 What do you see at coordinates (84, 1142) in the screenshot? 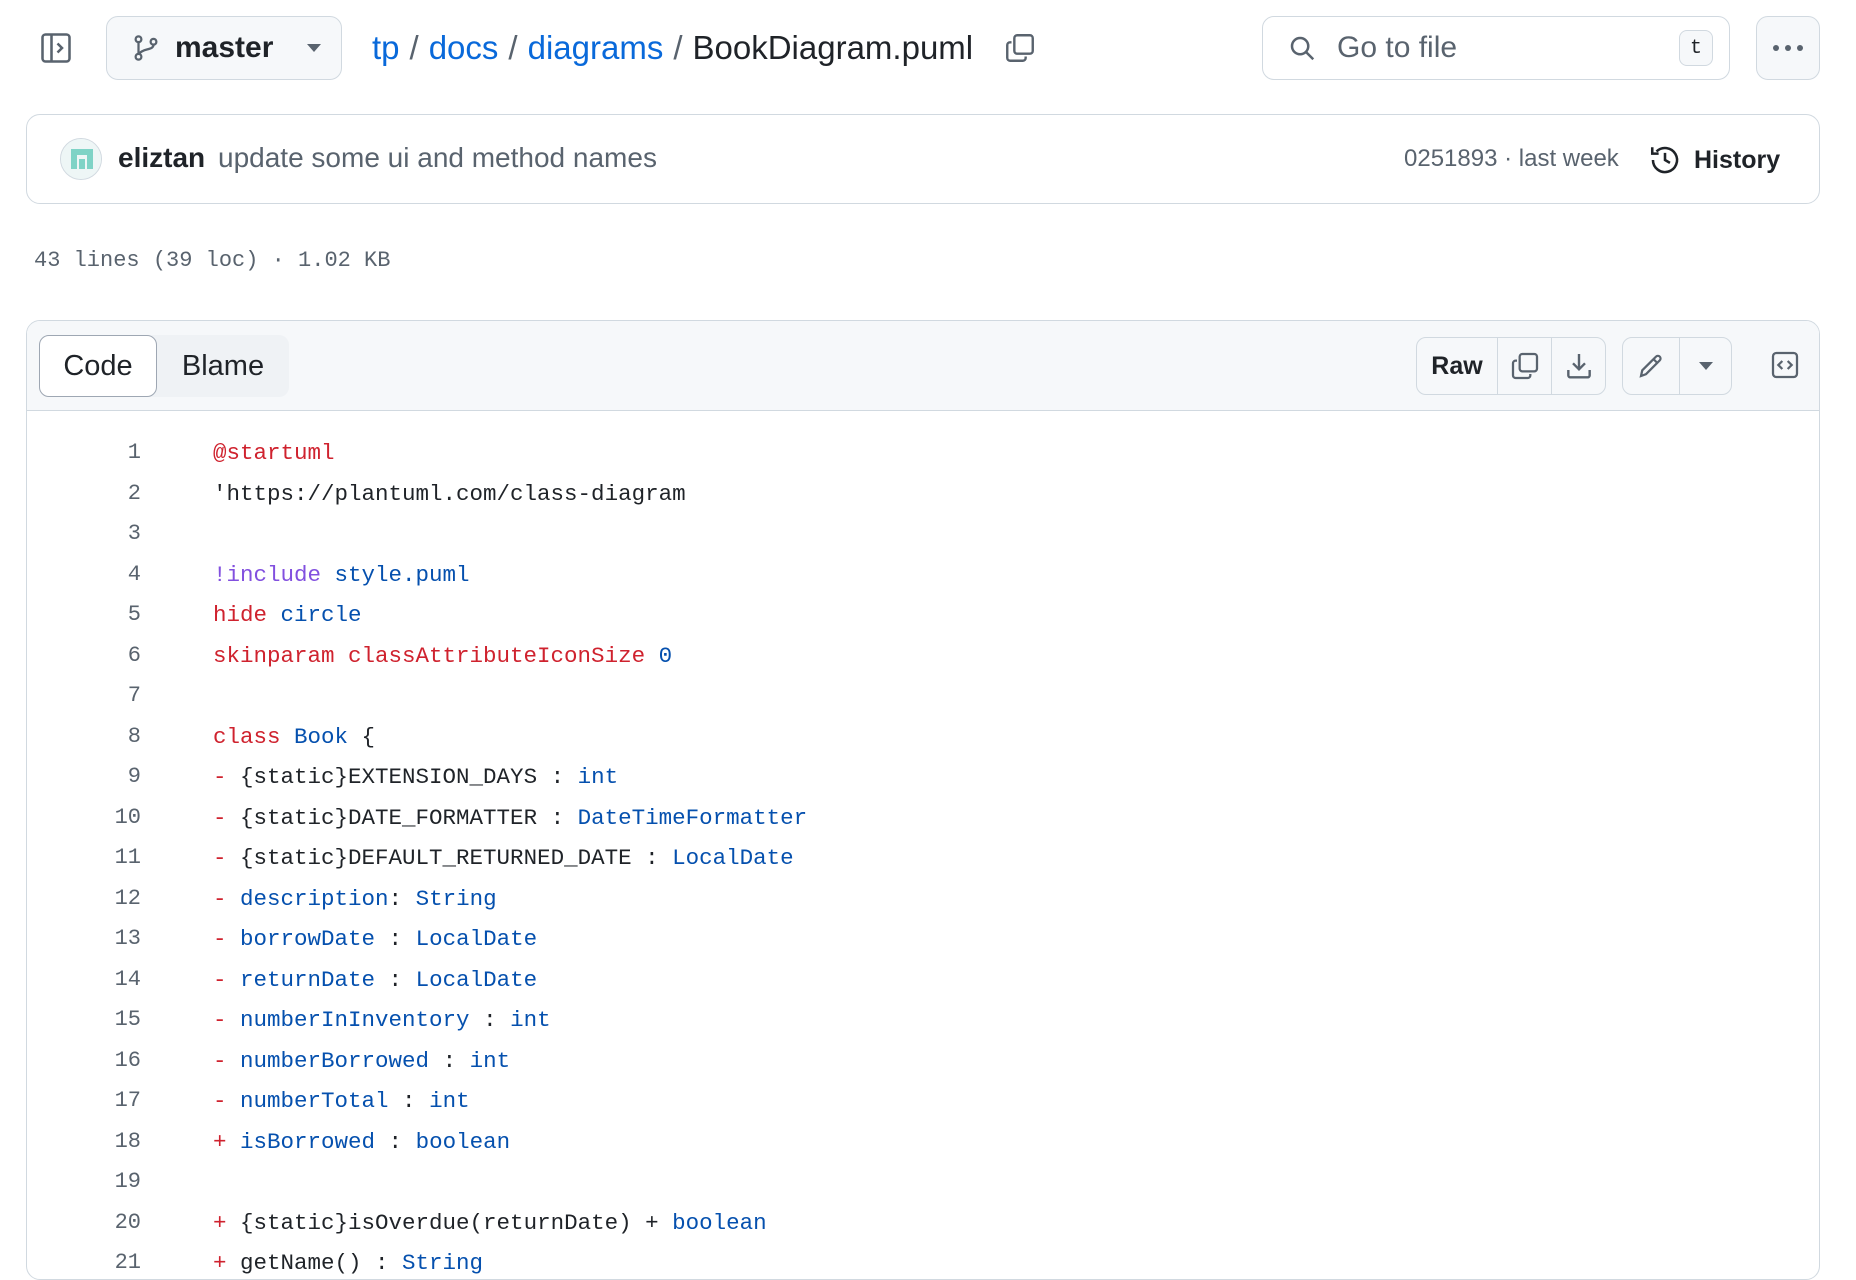
I see `line-number: 18` at bounding box center [84, 1142].